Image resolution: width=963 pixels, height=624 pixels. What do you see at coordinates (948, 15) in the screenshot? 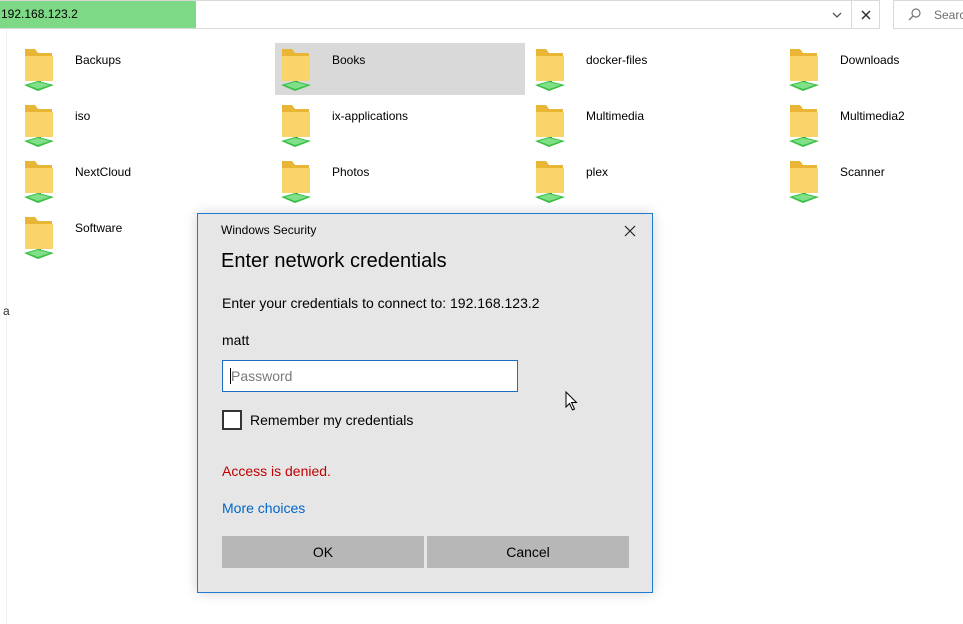
I see `search-placeholder: Search` at bounding box center [948, 15].